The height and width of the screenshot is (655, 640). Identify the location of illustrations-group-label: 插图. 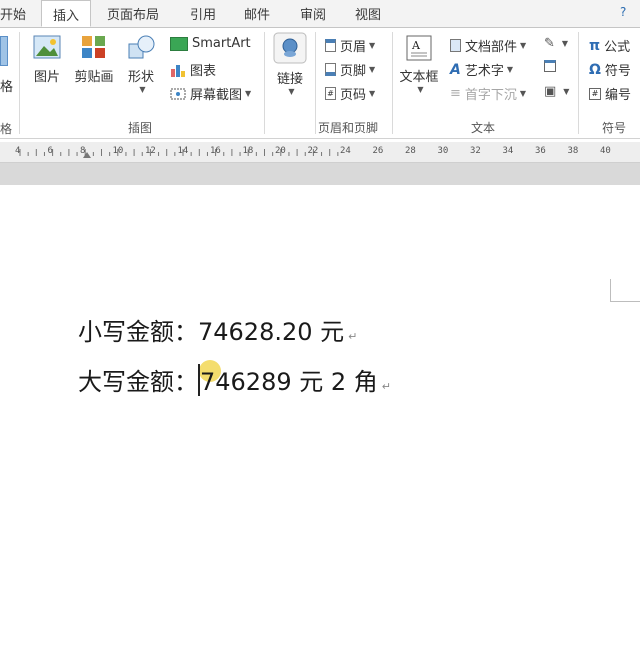
(140, 128).